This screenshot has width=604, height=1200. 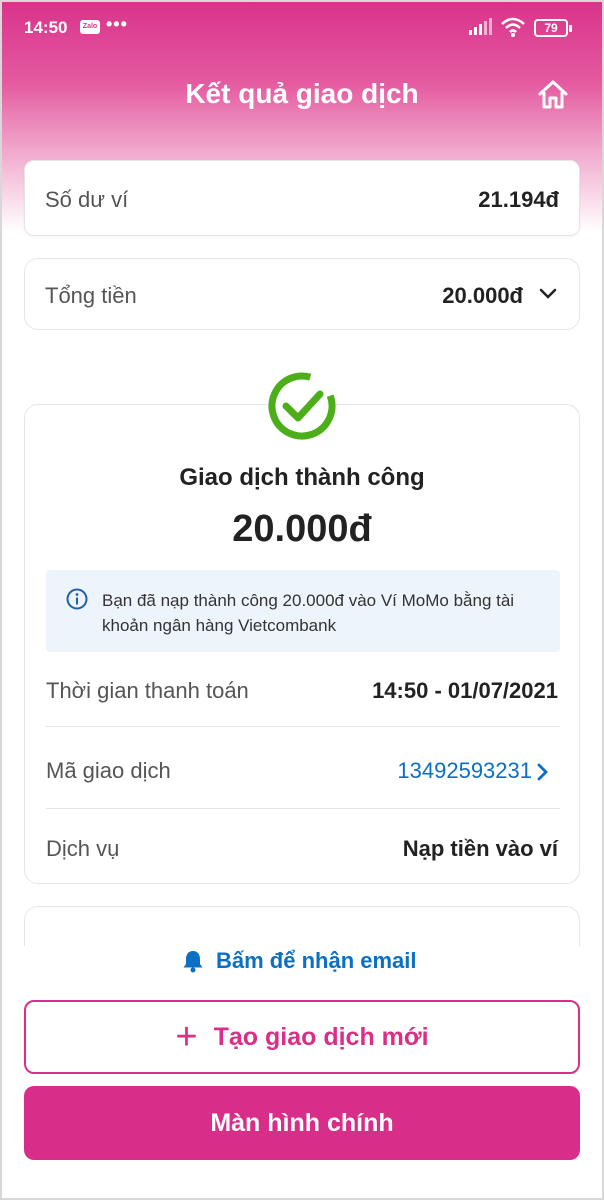 What do you see at coordinates (108, 770) in the screenshot?
I see `transaction-id-label: Mã giao dịch` at bounding box center [108, 770].